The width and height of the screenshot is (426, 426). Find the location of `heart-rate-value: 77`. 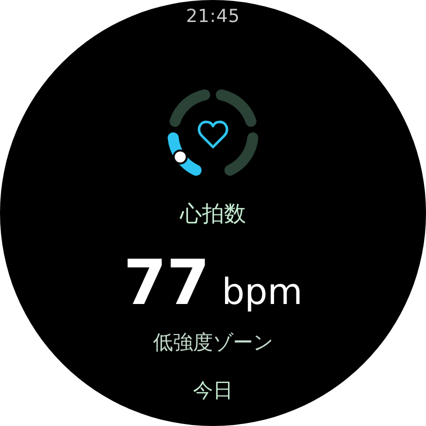

heart-rate-value: 77 is located at coordinates (166, 283).